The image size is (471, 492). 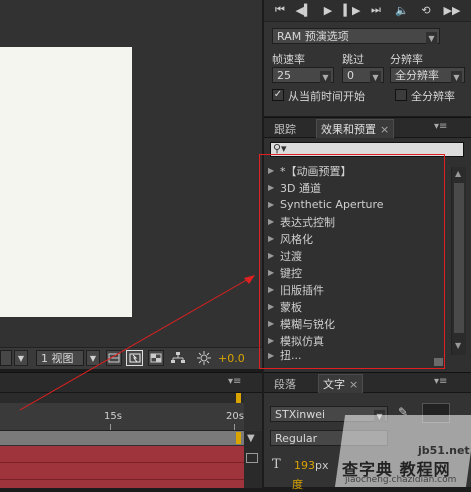 I want to click on tab-character: 文字 ×, so click(x=341, y=383).